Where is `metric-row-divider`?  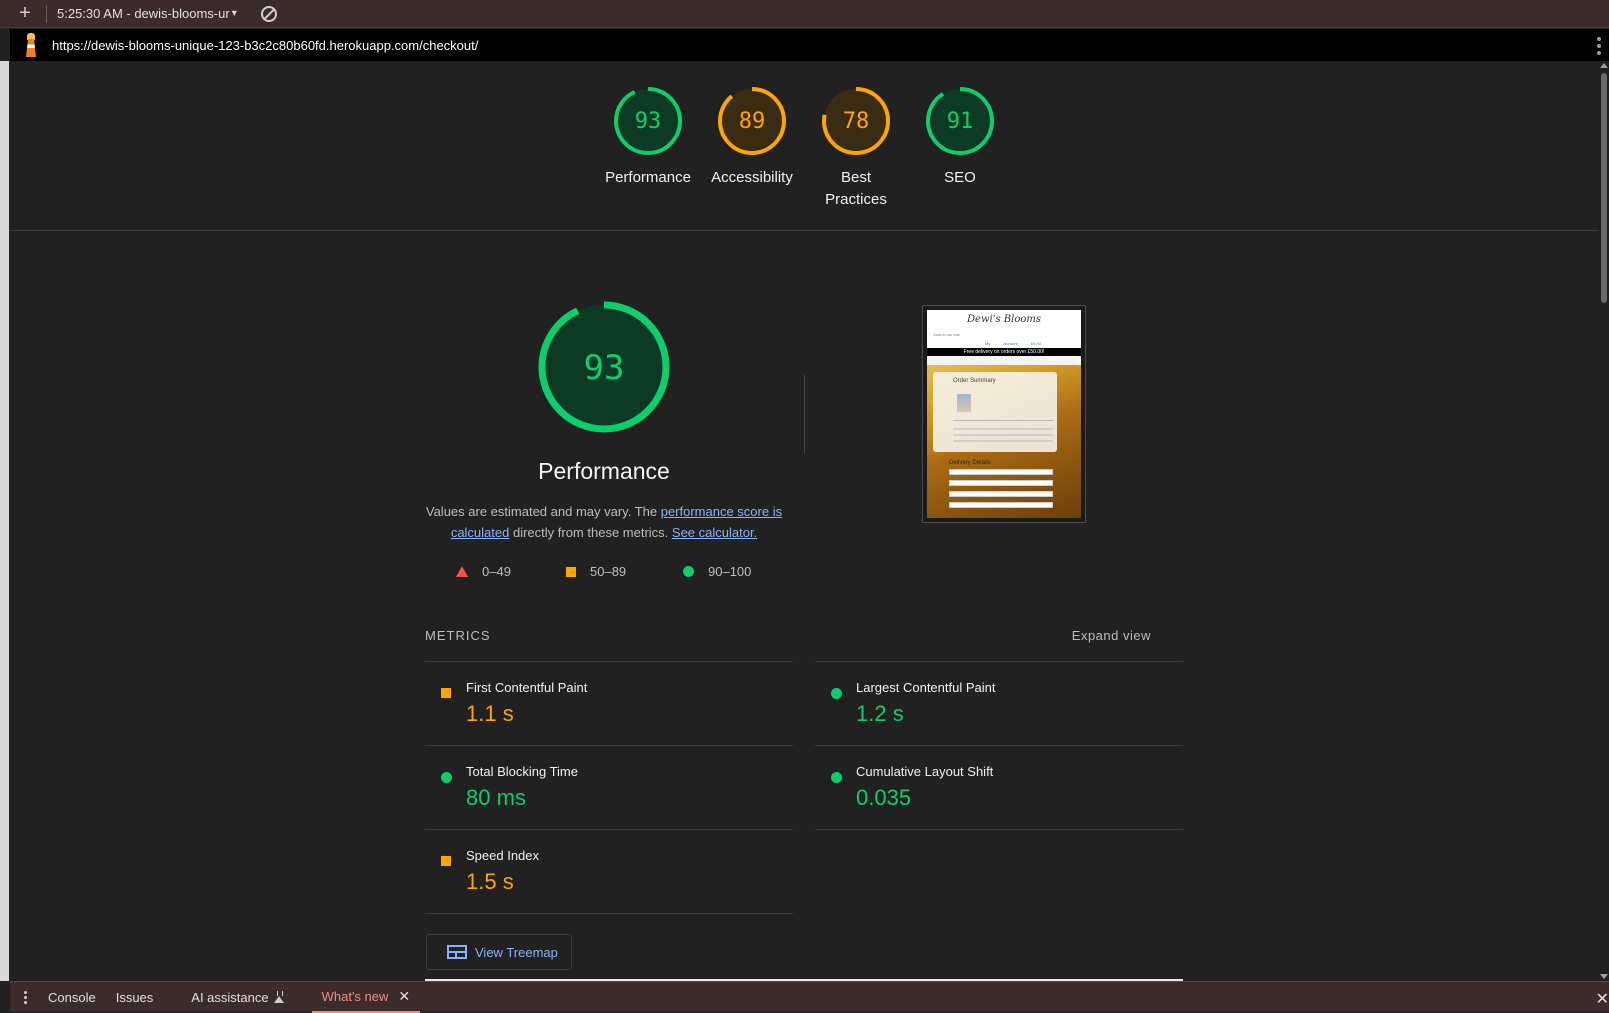
metric-row-divider is located at coordinates (999, 829).